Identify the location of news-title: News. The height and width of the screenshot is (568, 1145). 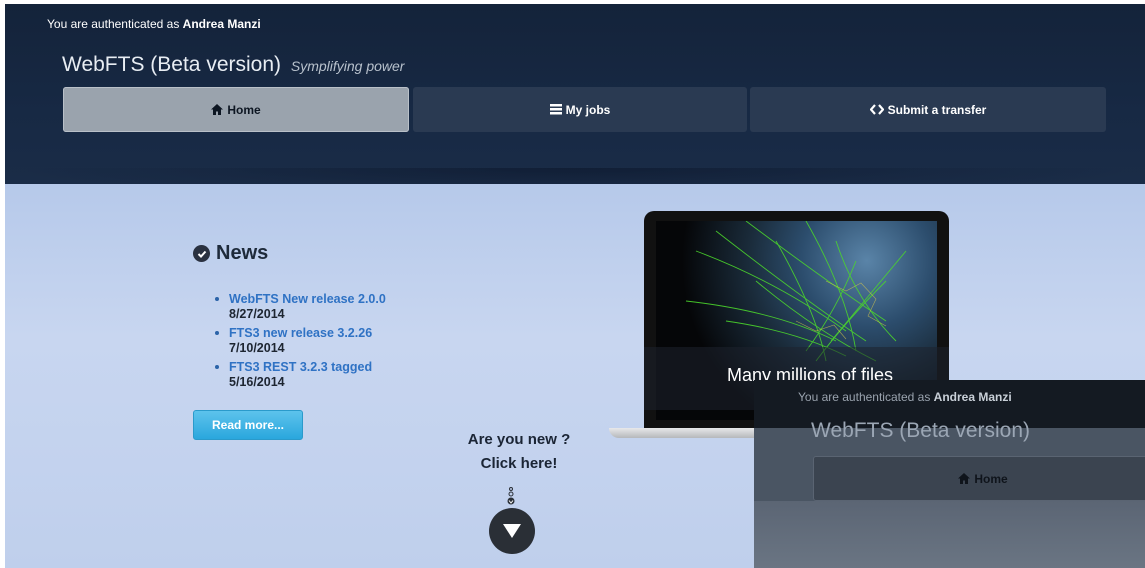
(242, 253).